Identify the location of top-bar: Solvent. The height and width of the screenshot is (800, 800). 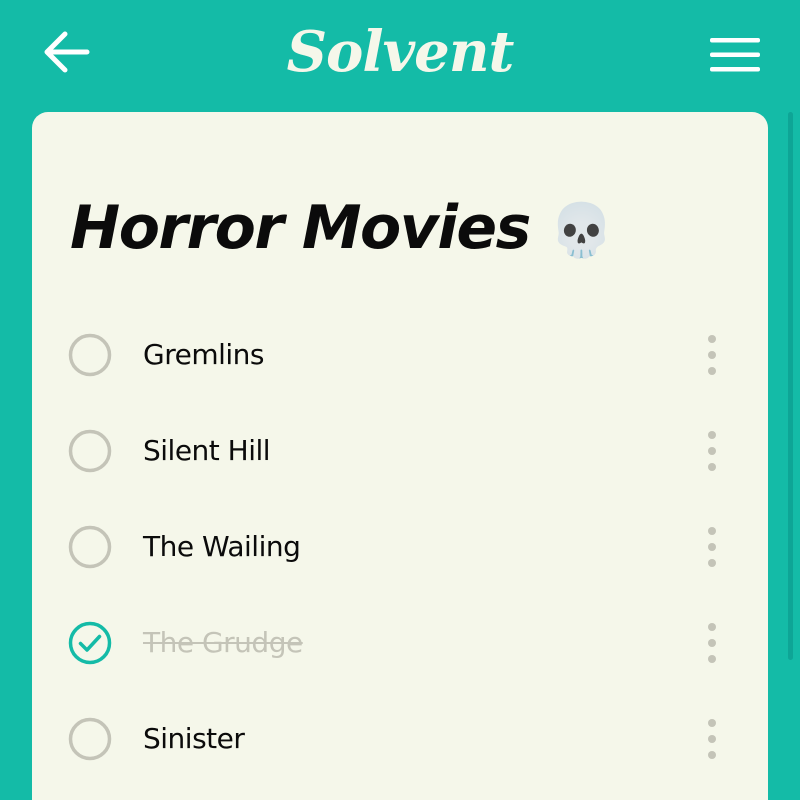
(400, 55).